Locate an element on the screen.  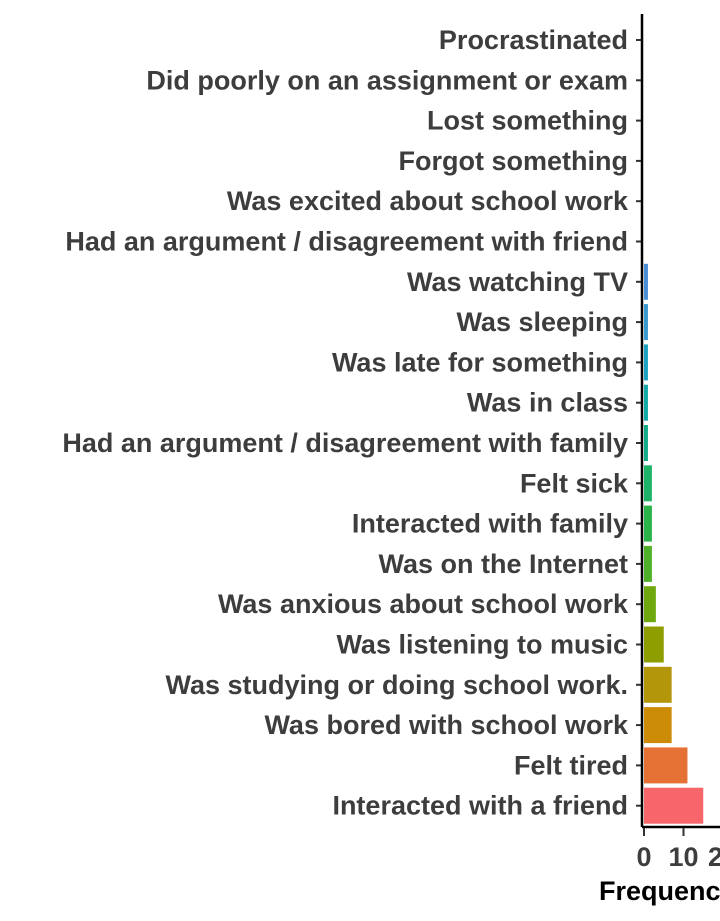
category-label: Did poorly on an assignment or exam is located at coordinates (387, 80).